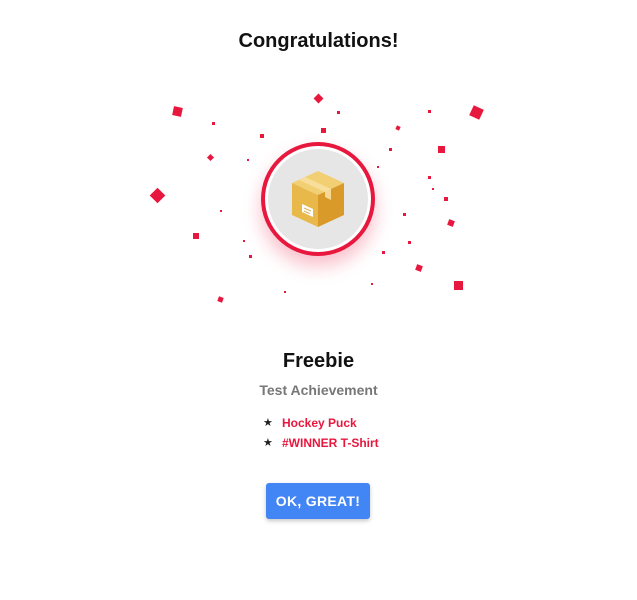 This screenshot has height=600, width=637. I want to click on package-box-icon, so click(318, 199).